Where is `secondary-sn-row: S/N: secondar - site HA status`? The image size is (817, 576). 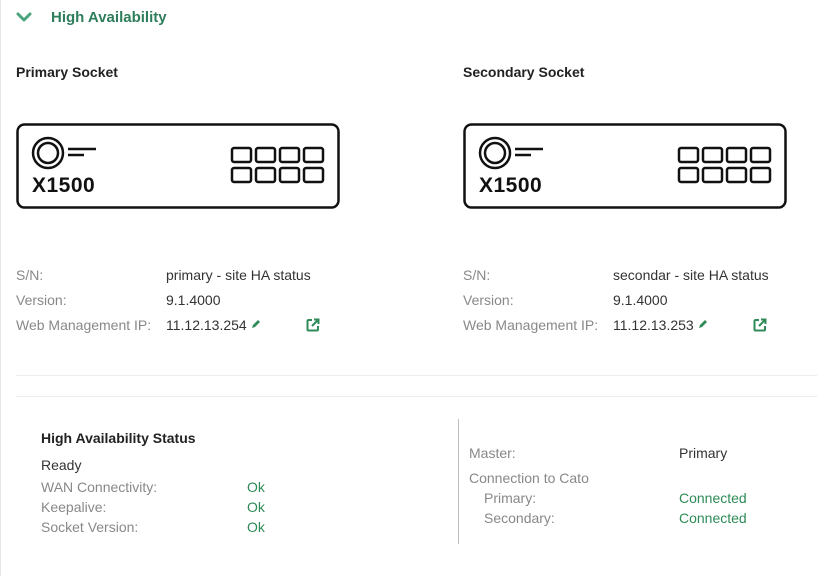 secondary-sn-row: S/N: secondar - site HA status is located at coordinates (633, 274).